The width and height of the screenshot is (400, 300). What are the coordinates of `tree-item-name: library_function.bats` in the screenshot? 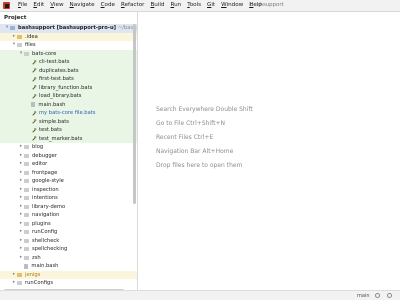 It's located at (66, 87).